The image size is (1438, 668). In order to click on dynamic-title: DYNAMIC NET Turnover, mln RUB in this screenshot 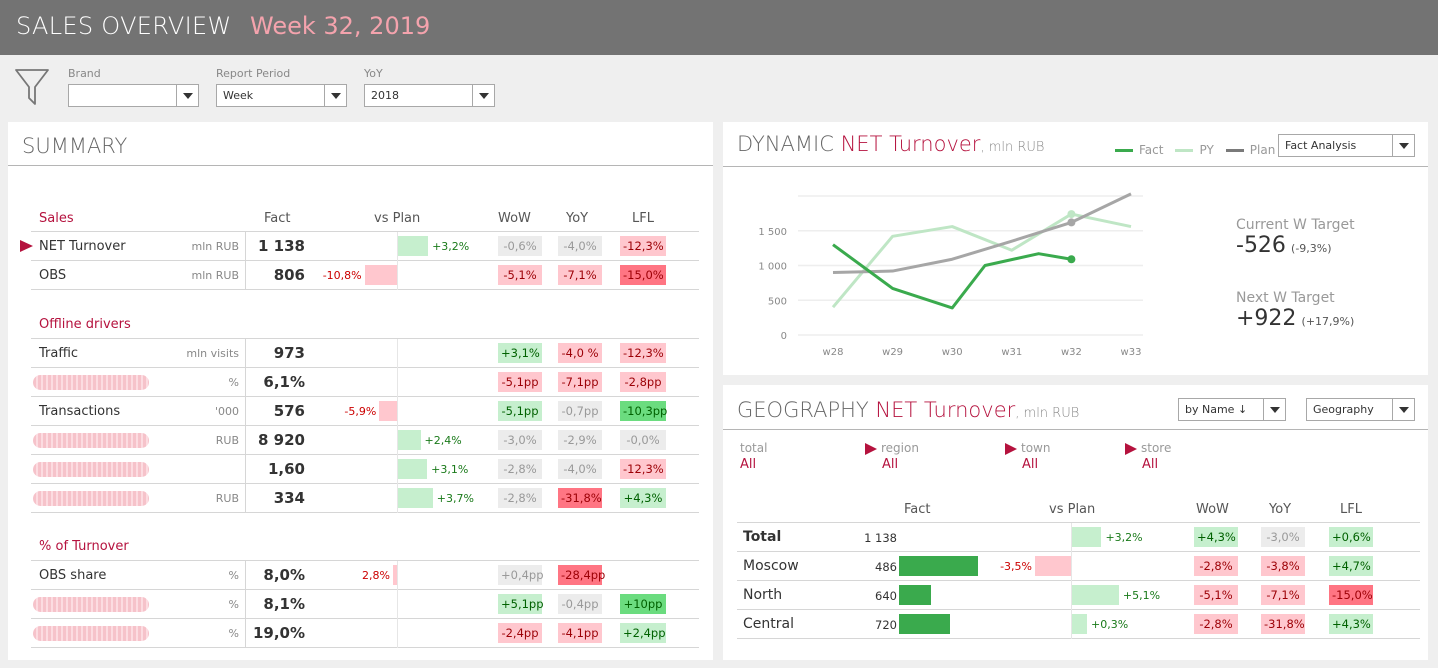, I will do `click(890, 144)`.